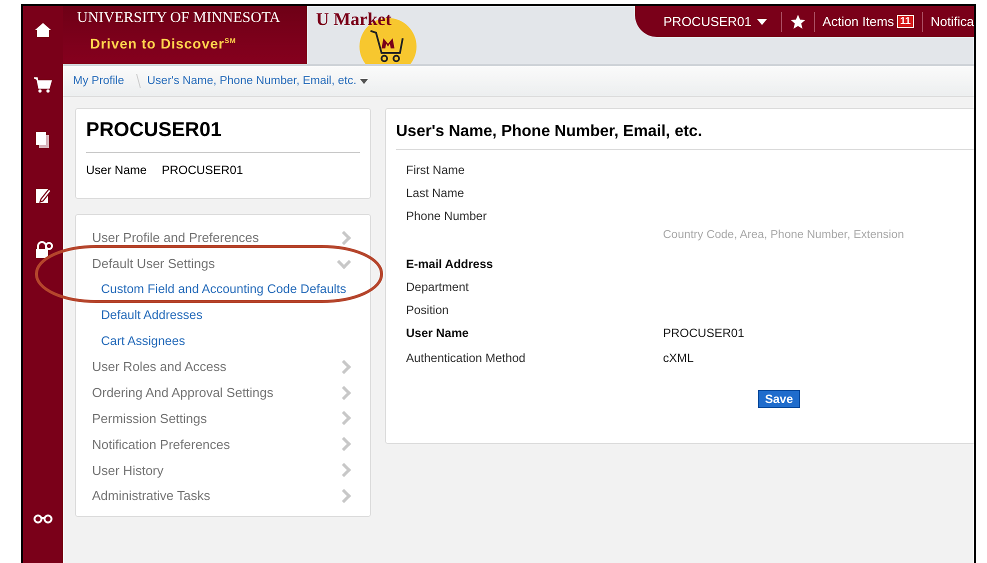  Describe the element at coordinates (858, 21) in the screenshot. I see `action-items-link: Action Items` at that location.